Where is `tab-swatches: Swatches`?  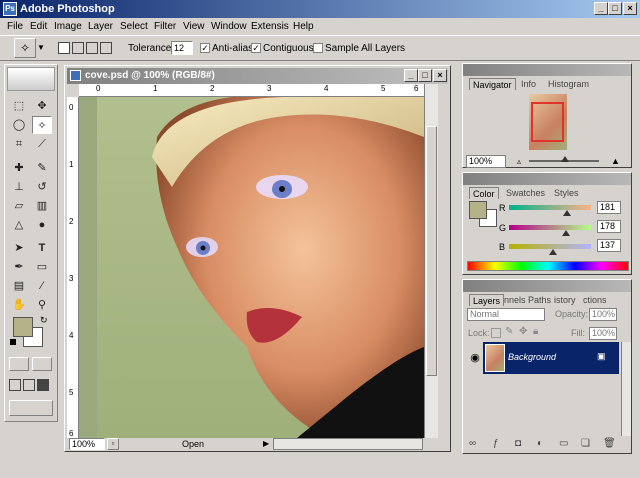 tab-swatches: Swatches is located at coordinates (525, 193).